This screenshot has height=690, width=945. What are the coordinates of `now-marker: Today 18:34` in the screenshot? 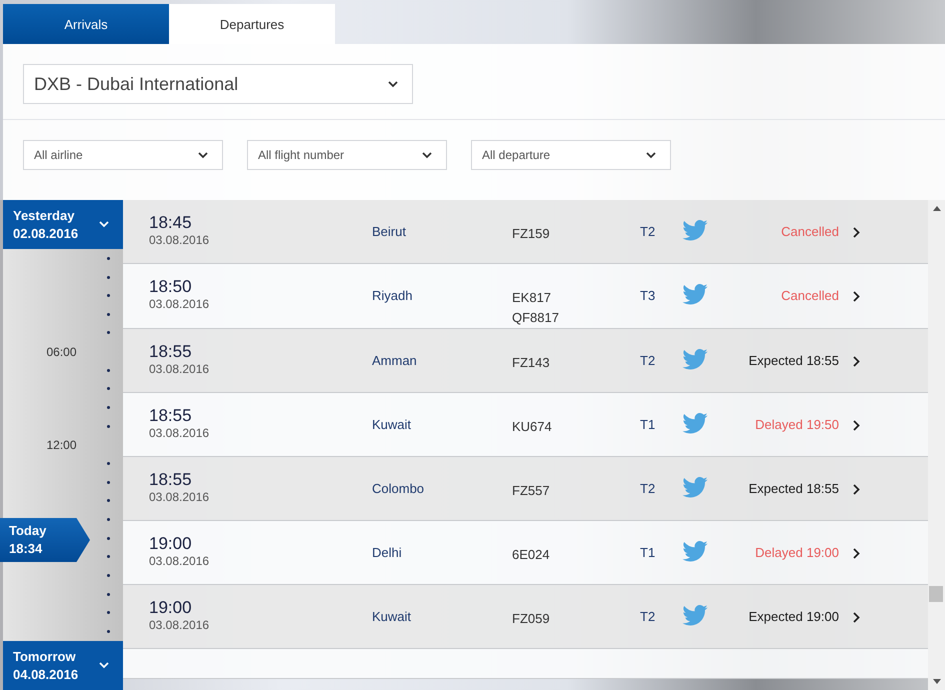 It's located at (45, 540).